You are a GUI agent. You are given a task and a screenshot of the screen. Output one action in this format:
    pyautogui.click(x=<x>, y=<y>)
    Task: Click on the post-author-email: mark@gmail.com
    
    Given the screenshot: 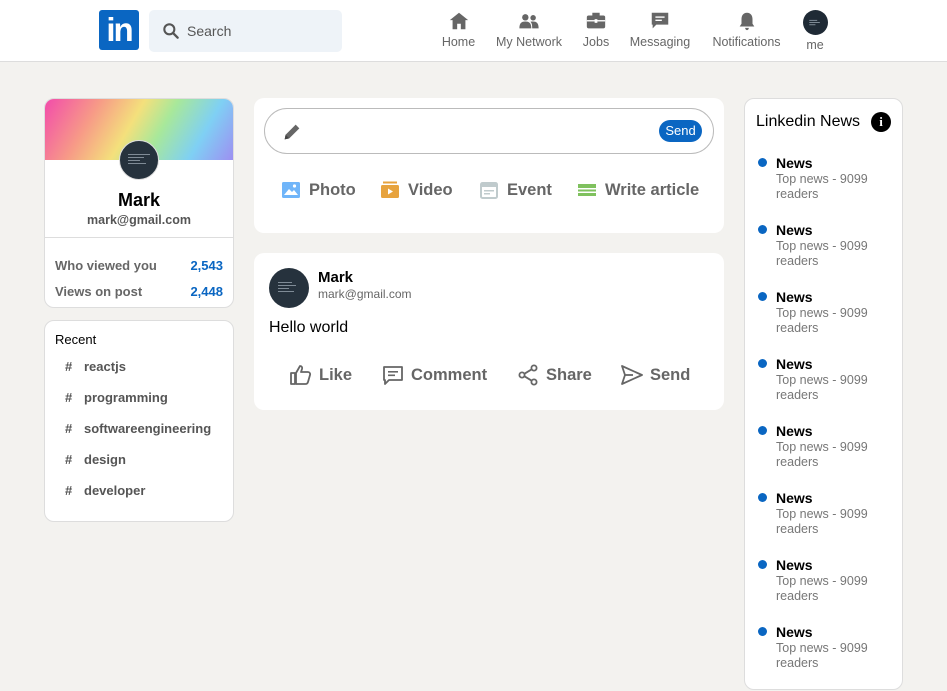 What is the action you would take?
    pyautogui.click(x=365, y=294)
    